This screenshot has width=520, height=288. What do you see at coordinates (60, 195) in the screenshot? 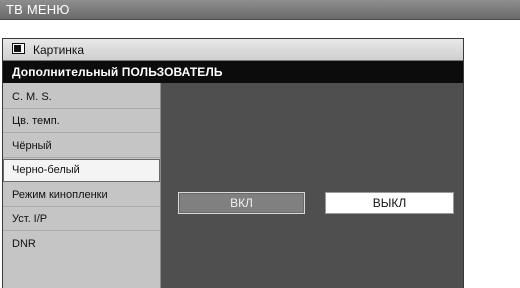
I see `sidebar-item-label: Режим кинопленки` at bounding box center [60, 195].